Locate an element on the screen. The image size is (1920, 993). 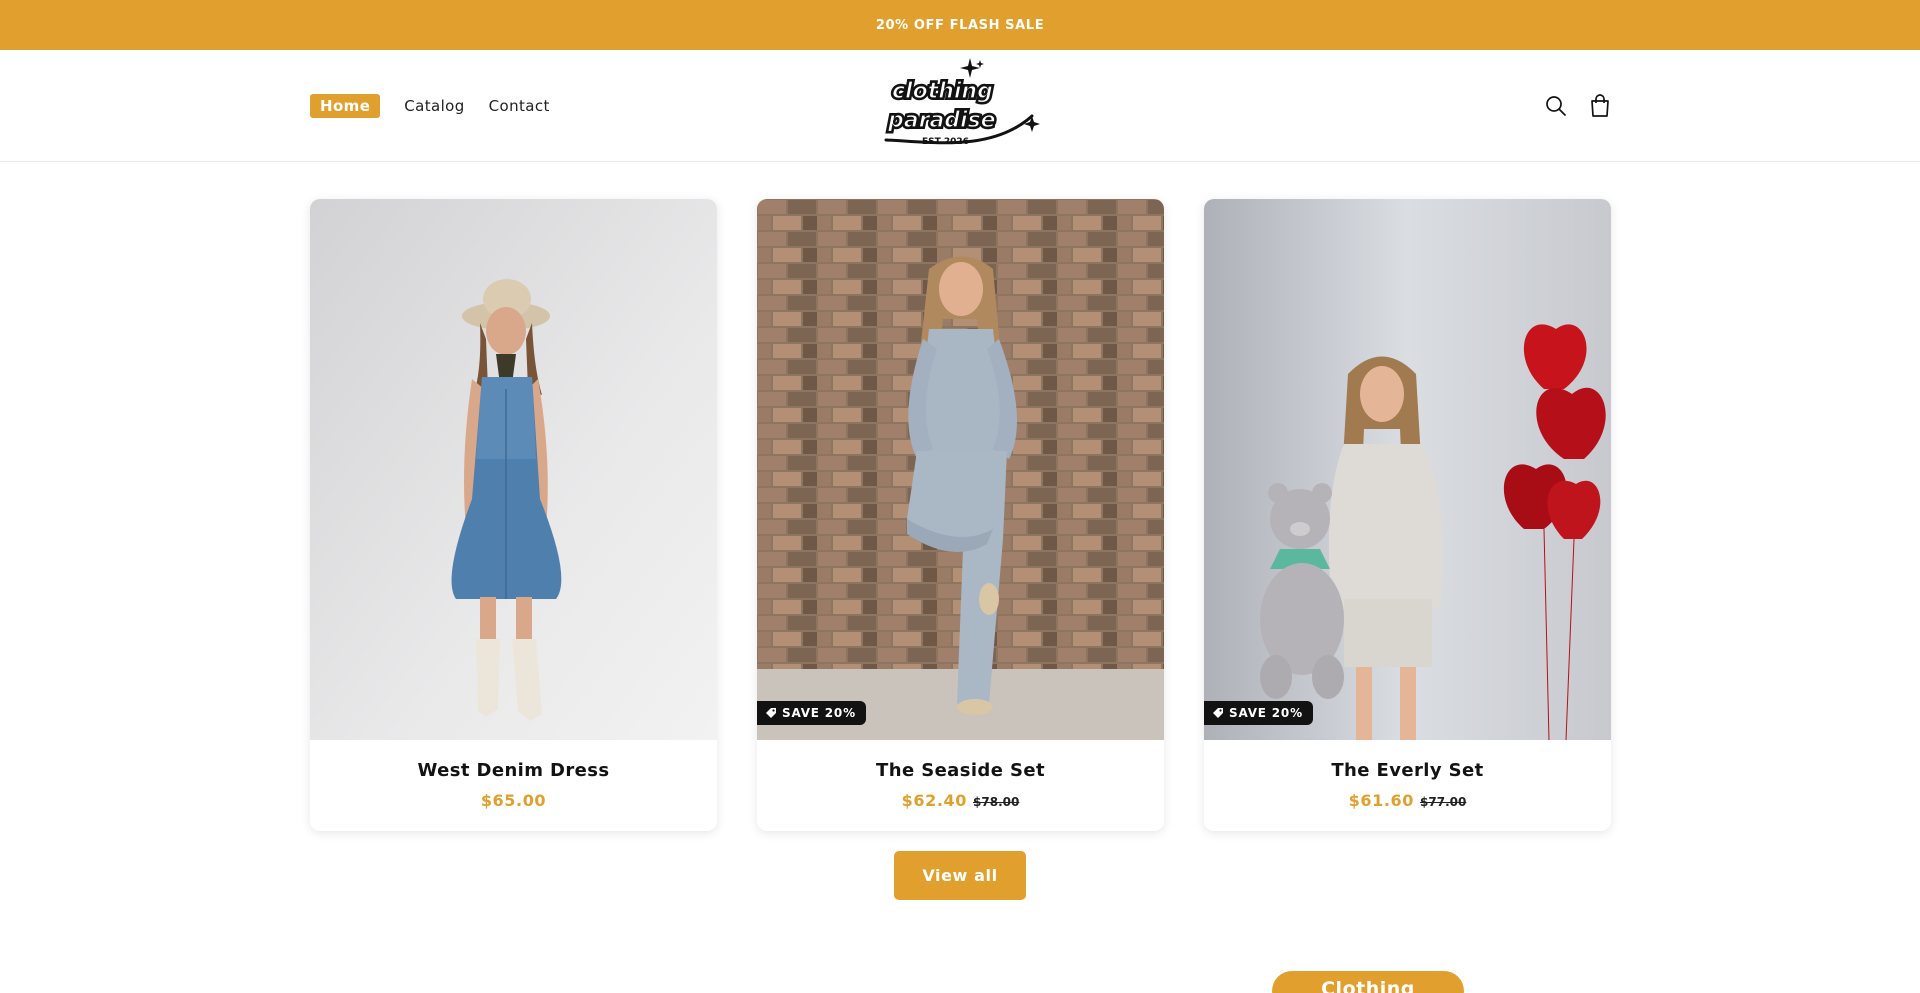
main-nav: Home Catalog Contact is located at coordinates (442, 106).